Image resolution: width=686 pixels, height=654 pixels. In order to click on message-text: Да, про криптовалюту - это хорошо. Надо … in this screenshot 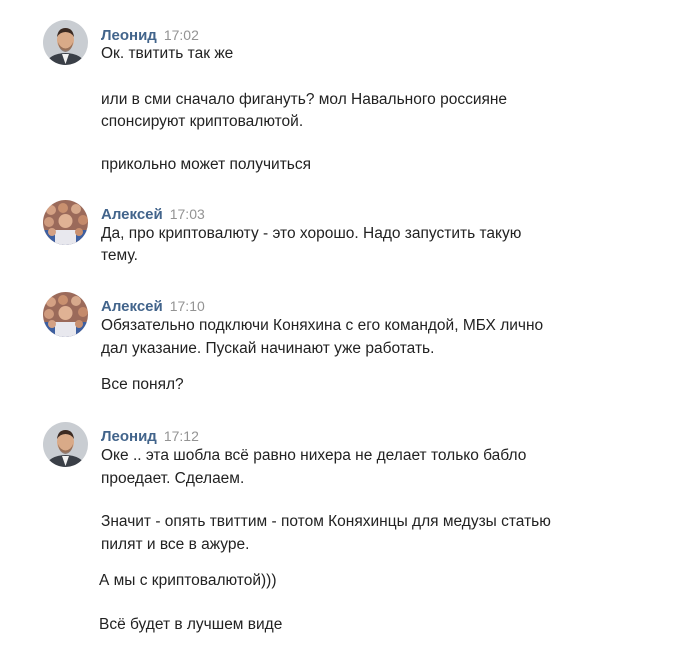, I will do `click(311, 233)`.